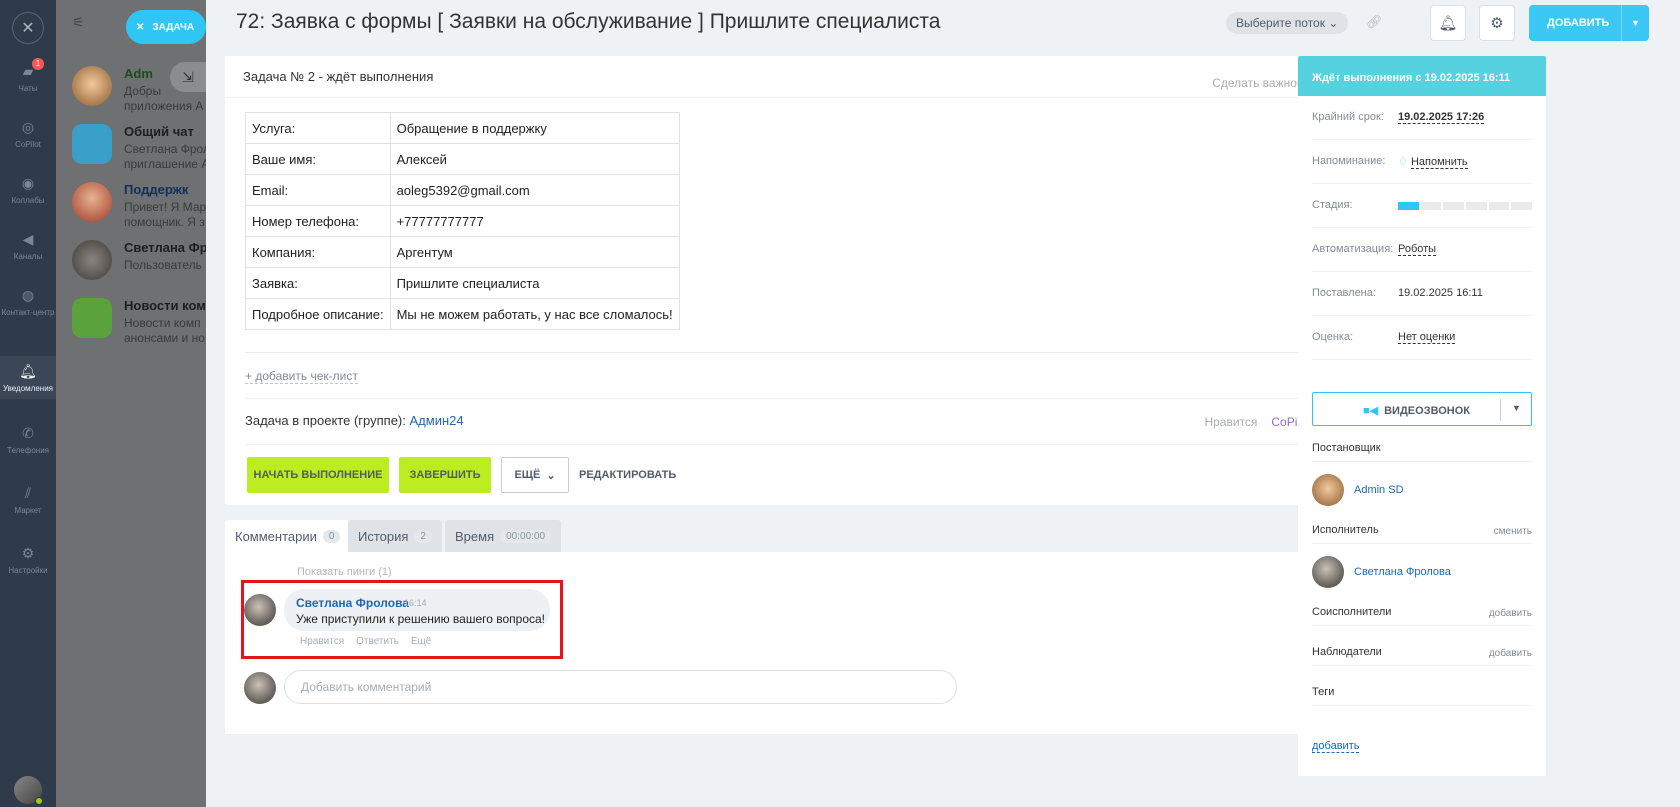 This screenshot has height=807, width=1680. Describe the element at coordinates (395, 536) in the screenshot. I see `tab-history: История 2` at that location.